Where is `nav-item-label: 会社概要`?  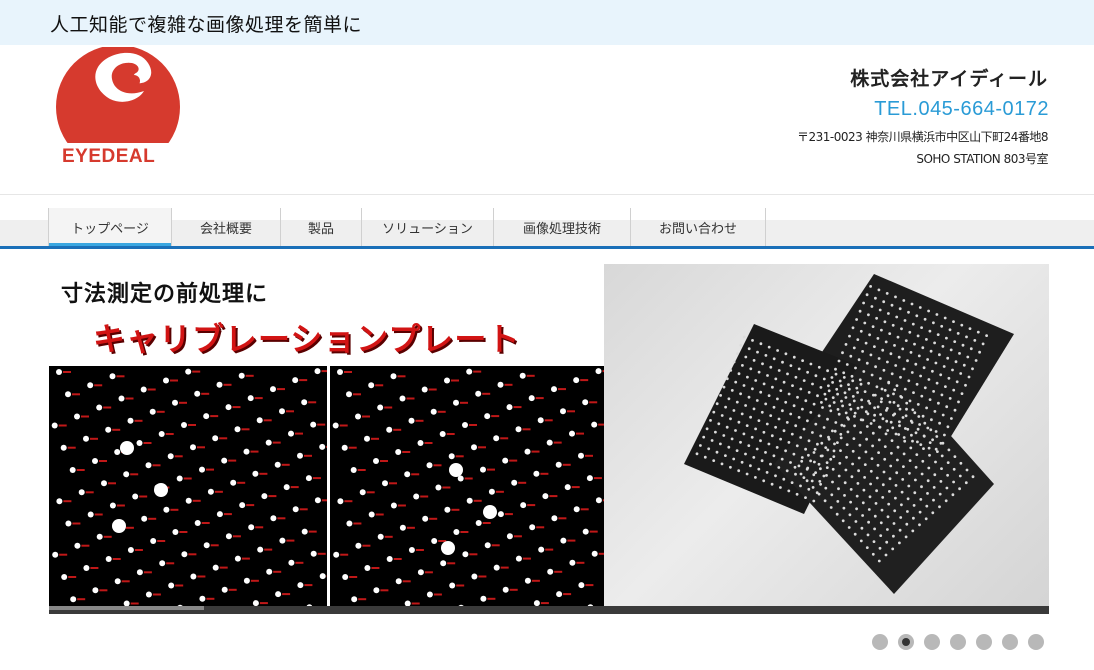 nav-item-label: 会社概要 is located at coordinates (225, 229).